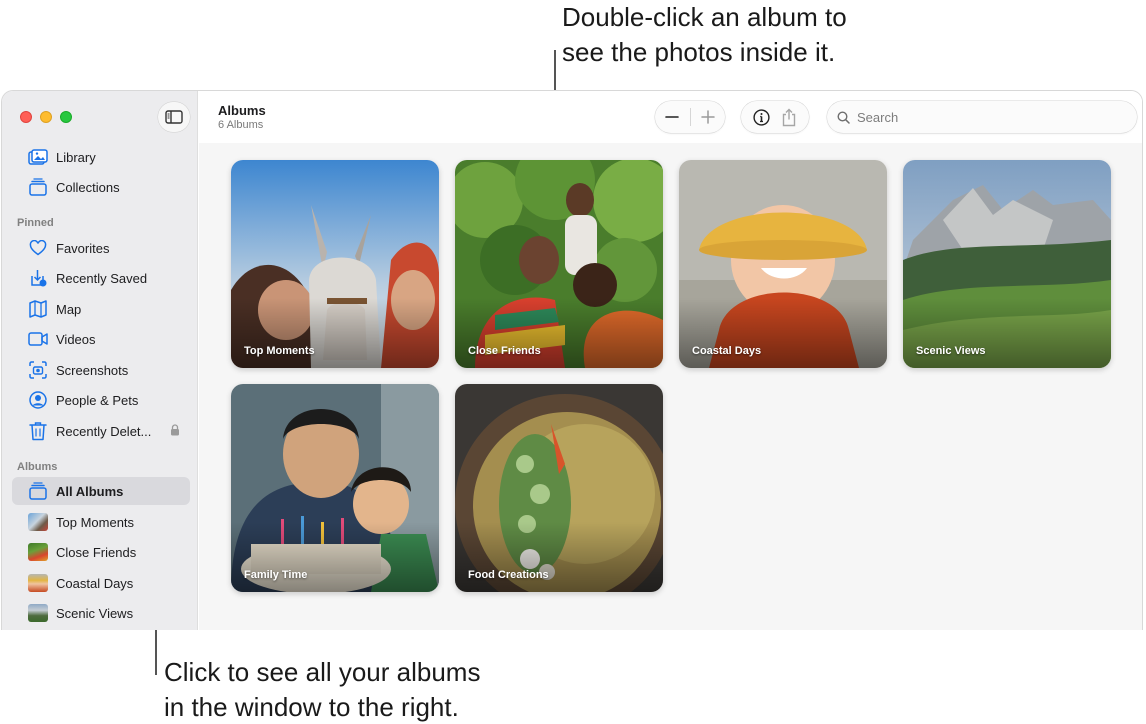 The image size is (1146, 724). I want to click on sidebar-item-recently-saved: Recently Saved, so click(101, 278).